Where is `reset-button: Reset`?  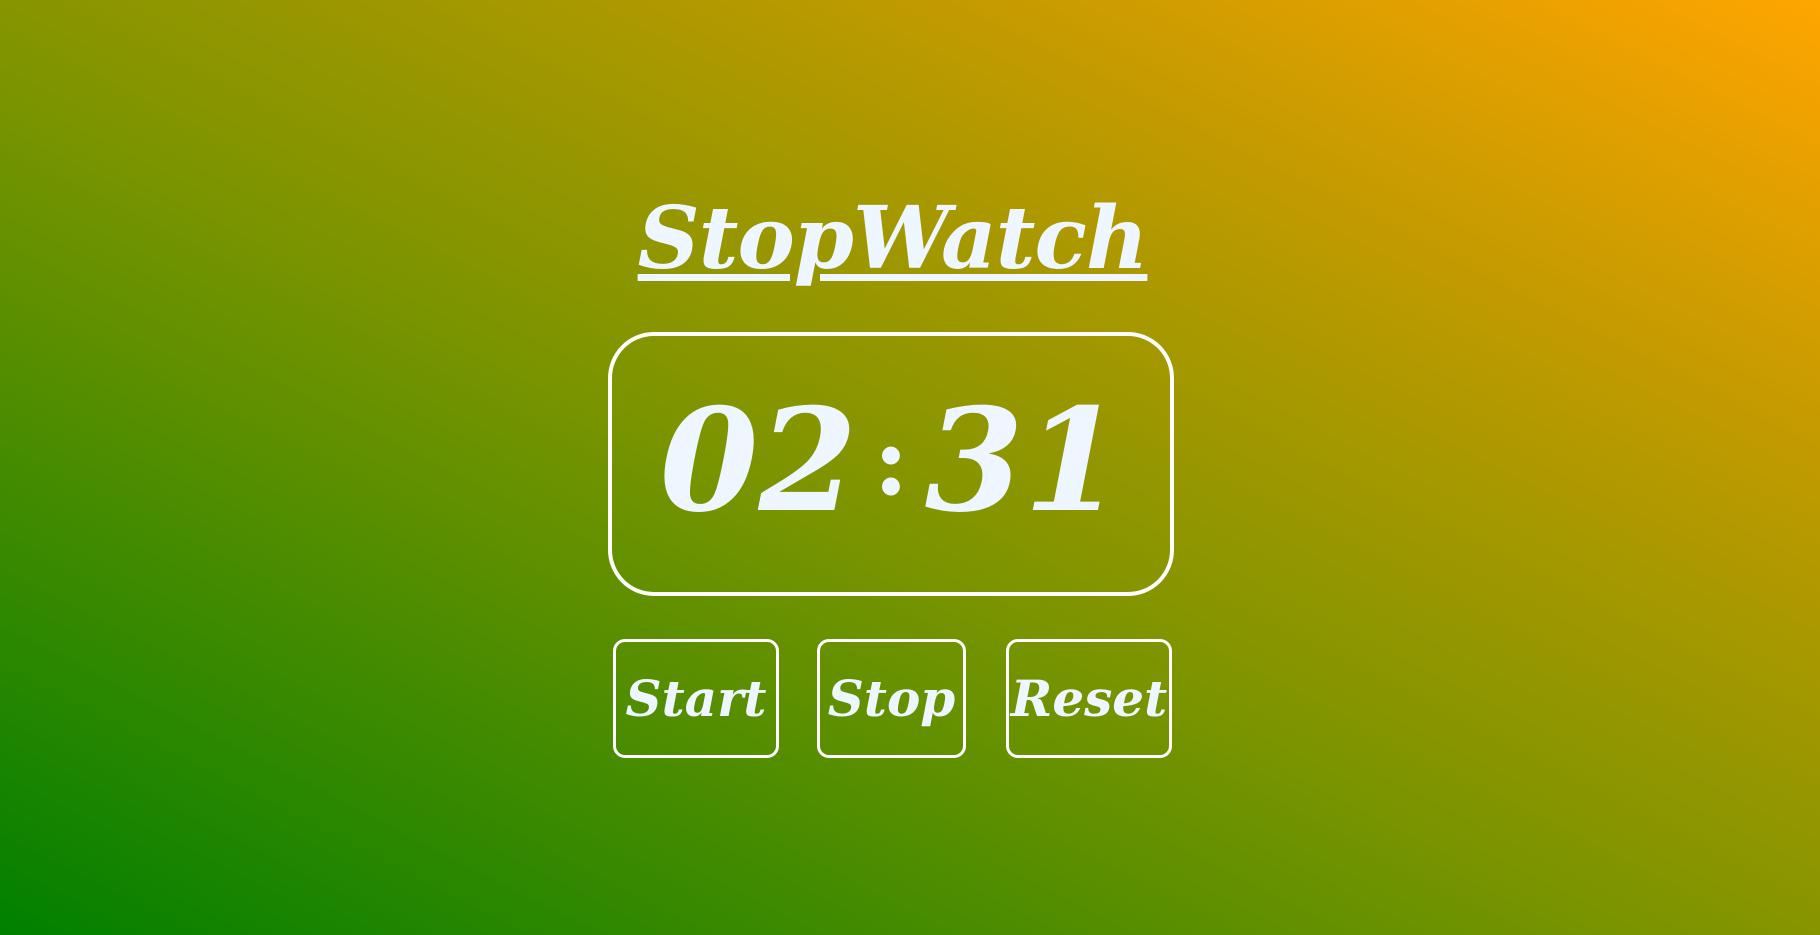
reset-button: Reset is located at coordinates (1089, 698).